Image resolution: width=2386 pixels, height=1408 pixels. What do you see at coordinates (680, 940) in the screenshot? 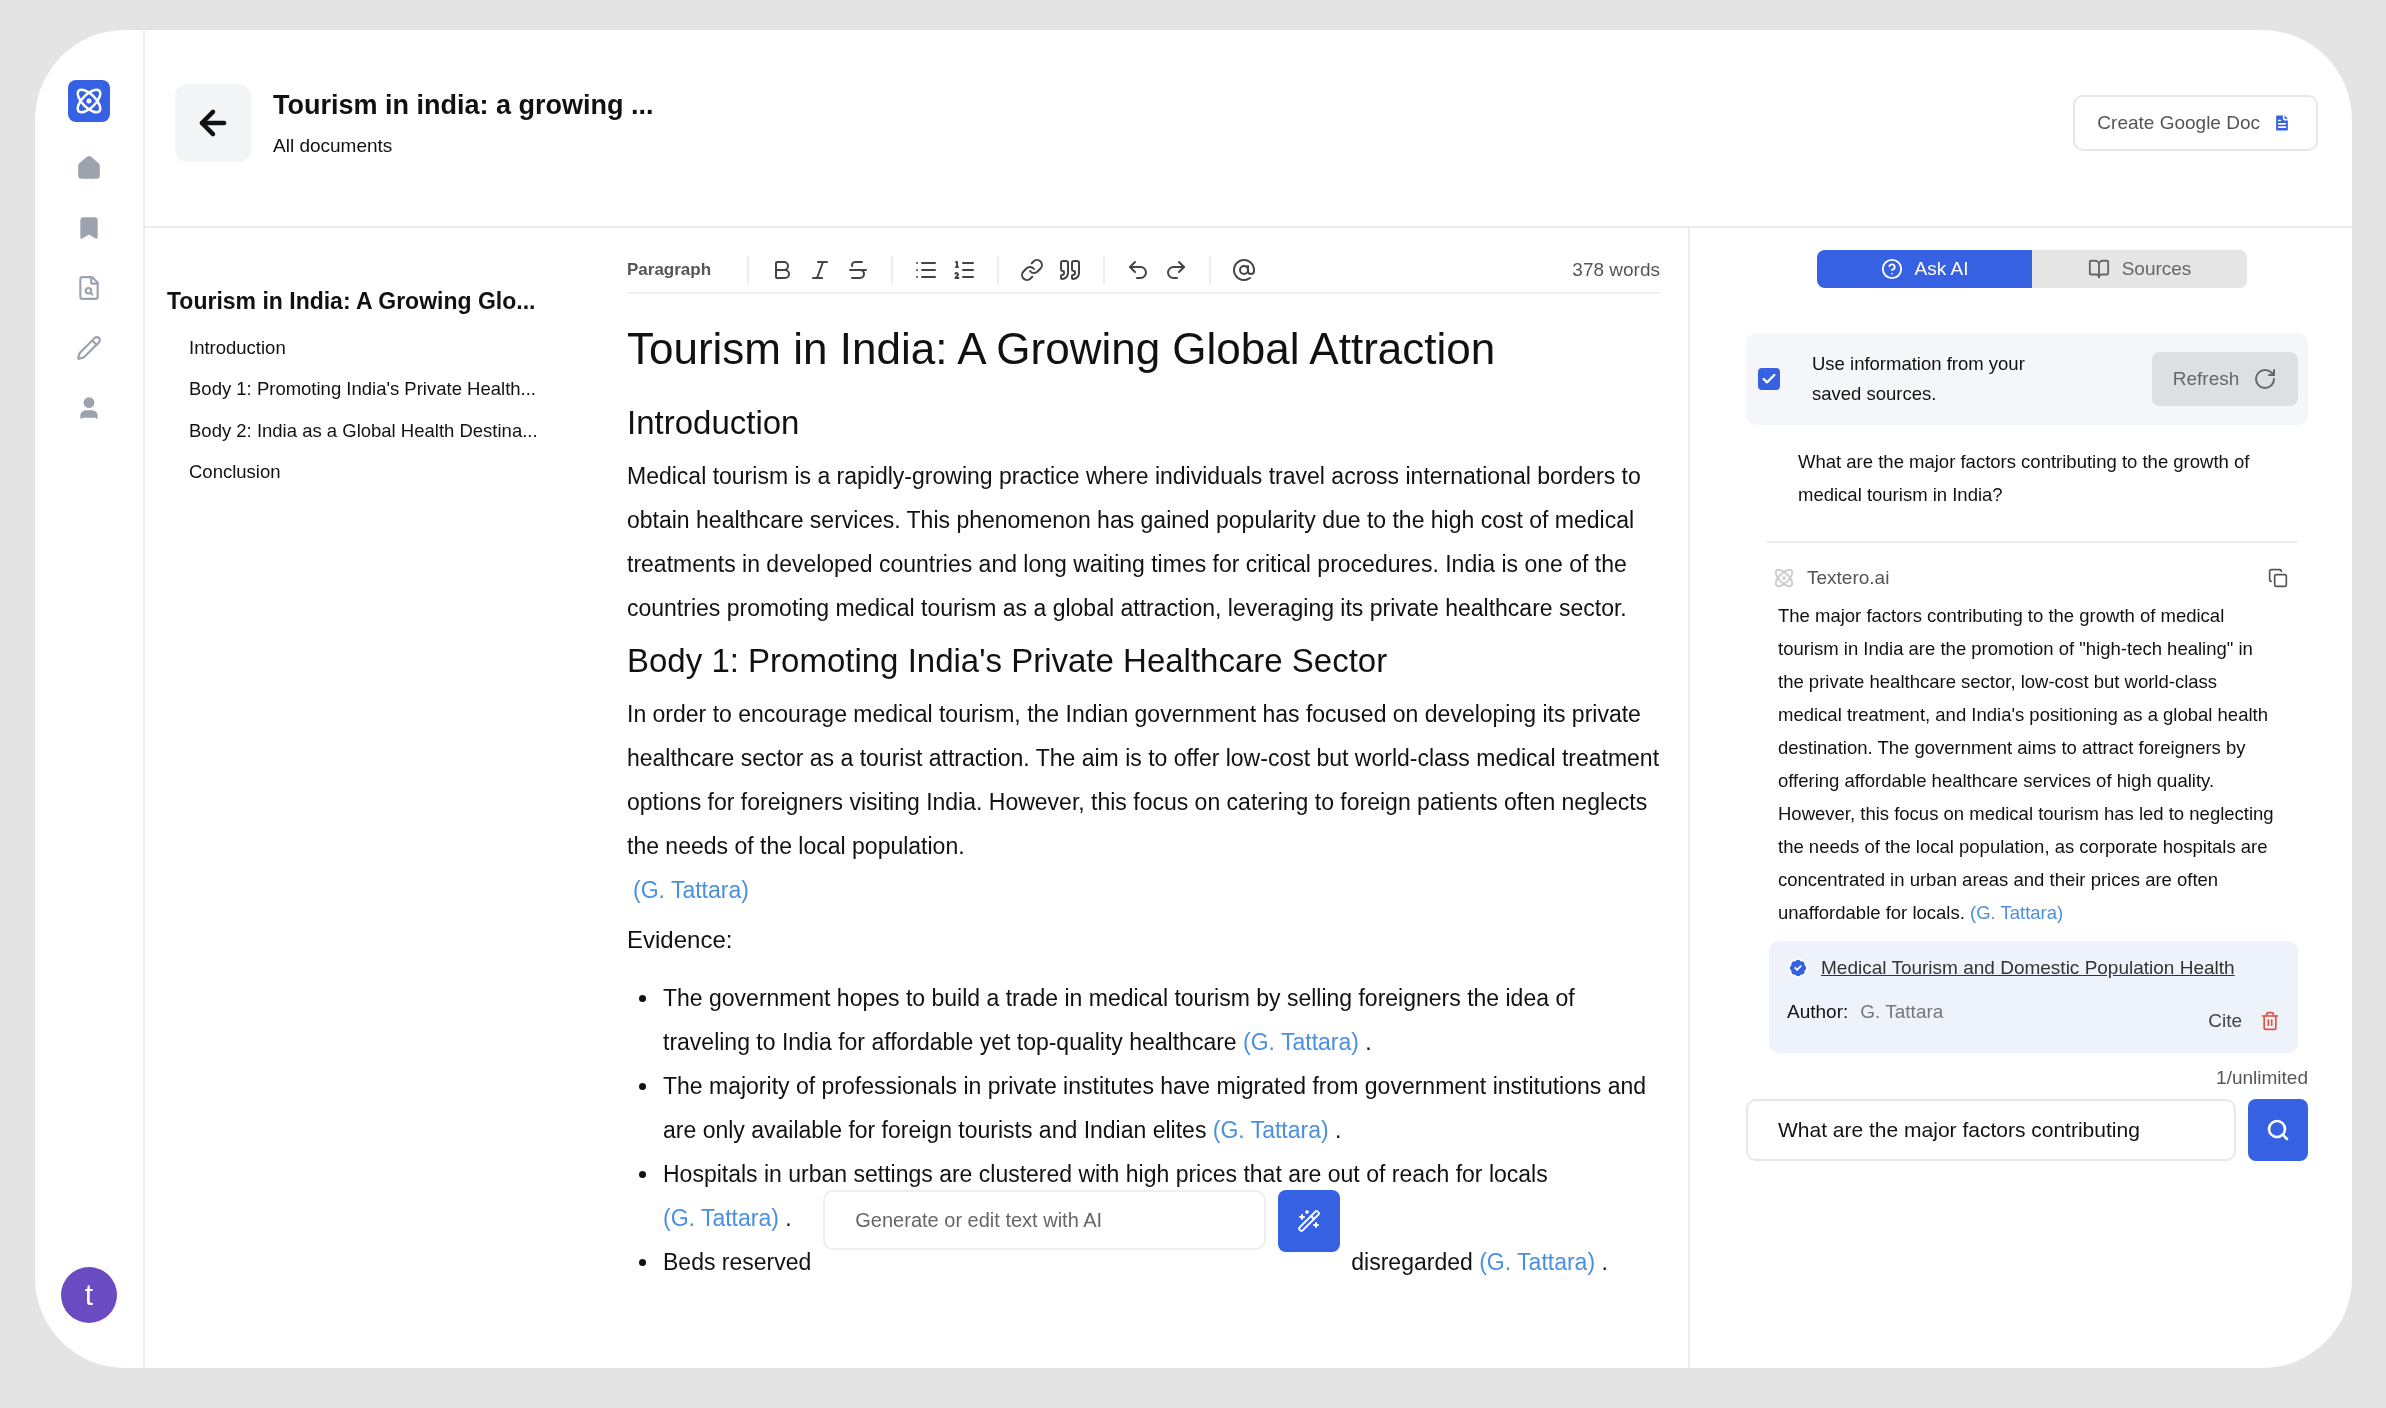
I see `evidence-label: Evidence:` at bounding box center [680, 940].